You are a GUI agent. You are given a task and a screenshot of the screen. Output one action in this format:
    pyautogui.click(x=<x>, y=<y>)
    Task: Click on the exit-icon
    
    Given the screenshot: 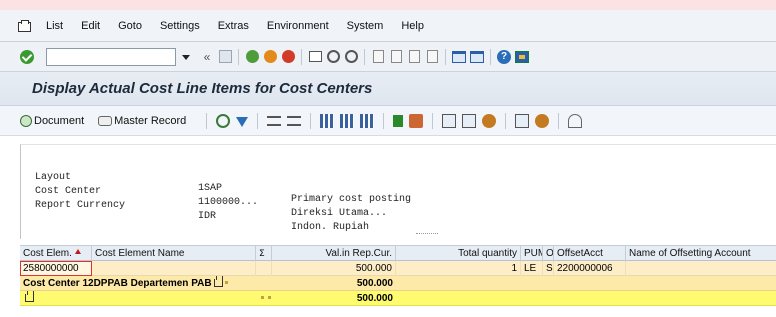 What is the action you would take?
    pyautogui.click(x=270, y=57)
    